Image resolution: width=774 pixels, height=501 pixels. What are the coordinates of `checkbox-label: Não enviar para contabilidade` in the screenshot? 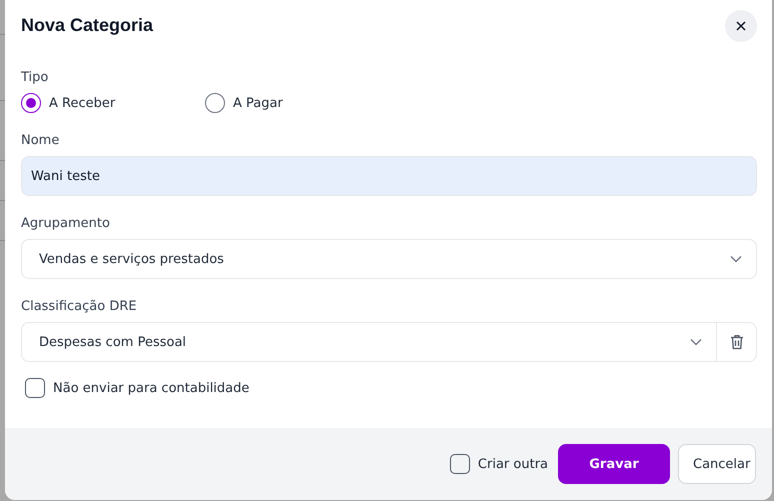 It's located at (151, 388).